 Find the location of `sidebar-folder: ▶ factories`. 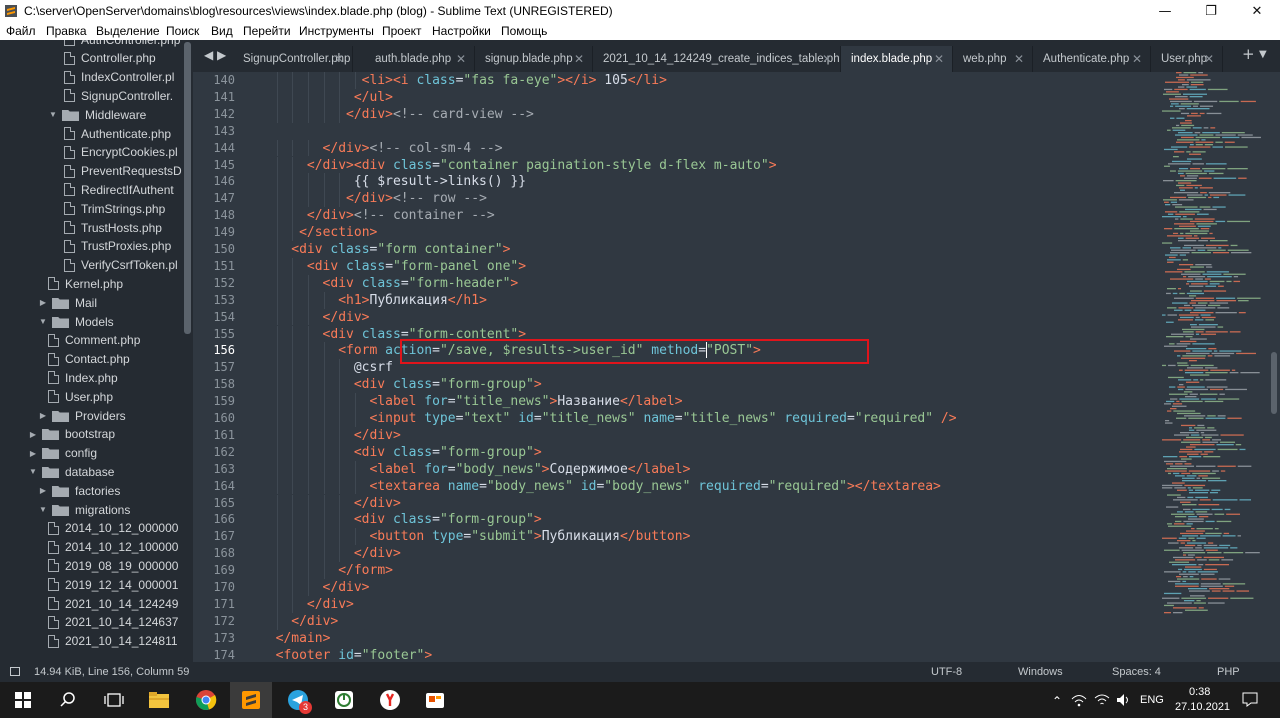

sidebar-folder: ▶ factories is located at coordinates (79, 490).